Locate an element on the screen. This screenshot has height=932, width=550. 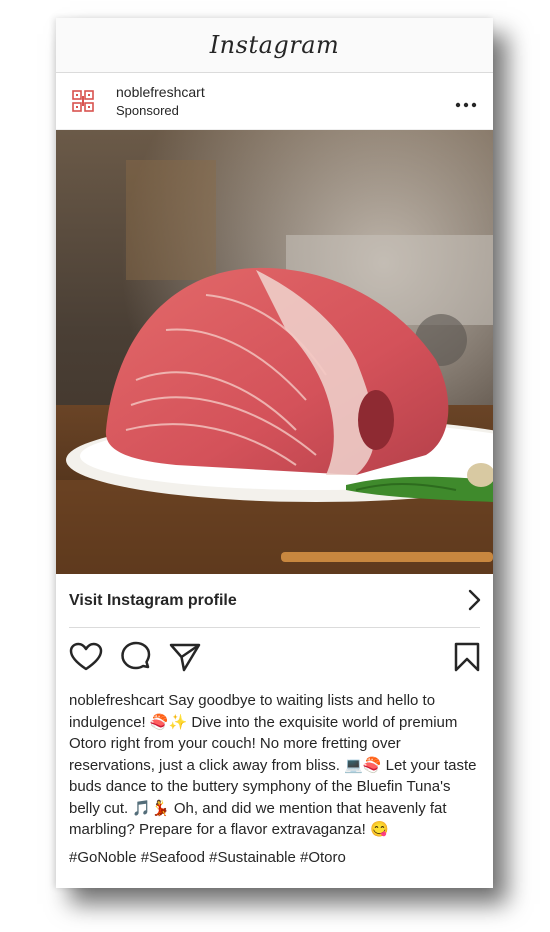
user-block: noblefreshcart Sponsored is located at coordinates (160, 101).